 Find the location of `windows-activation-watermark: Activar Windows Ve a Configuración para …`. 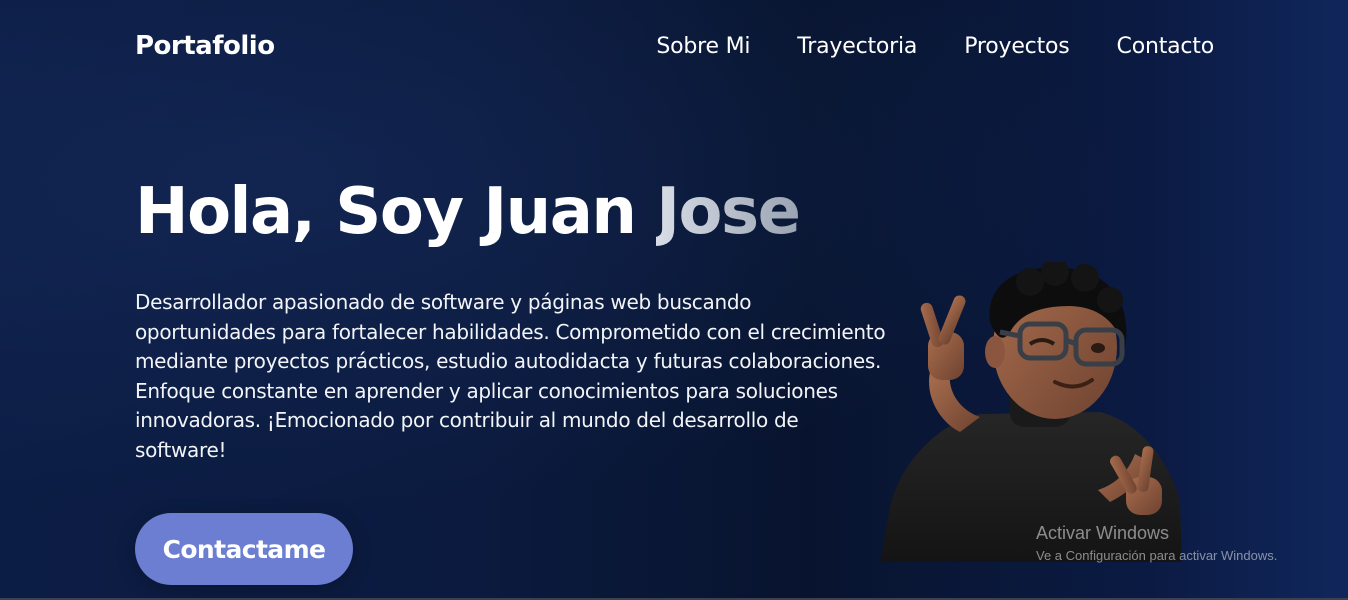

windows-activation-watermark: Activar Windows Ve a Configuración para … is located at coordinates (1156, 544).